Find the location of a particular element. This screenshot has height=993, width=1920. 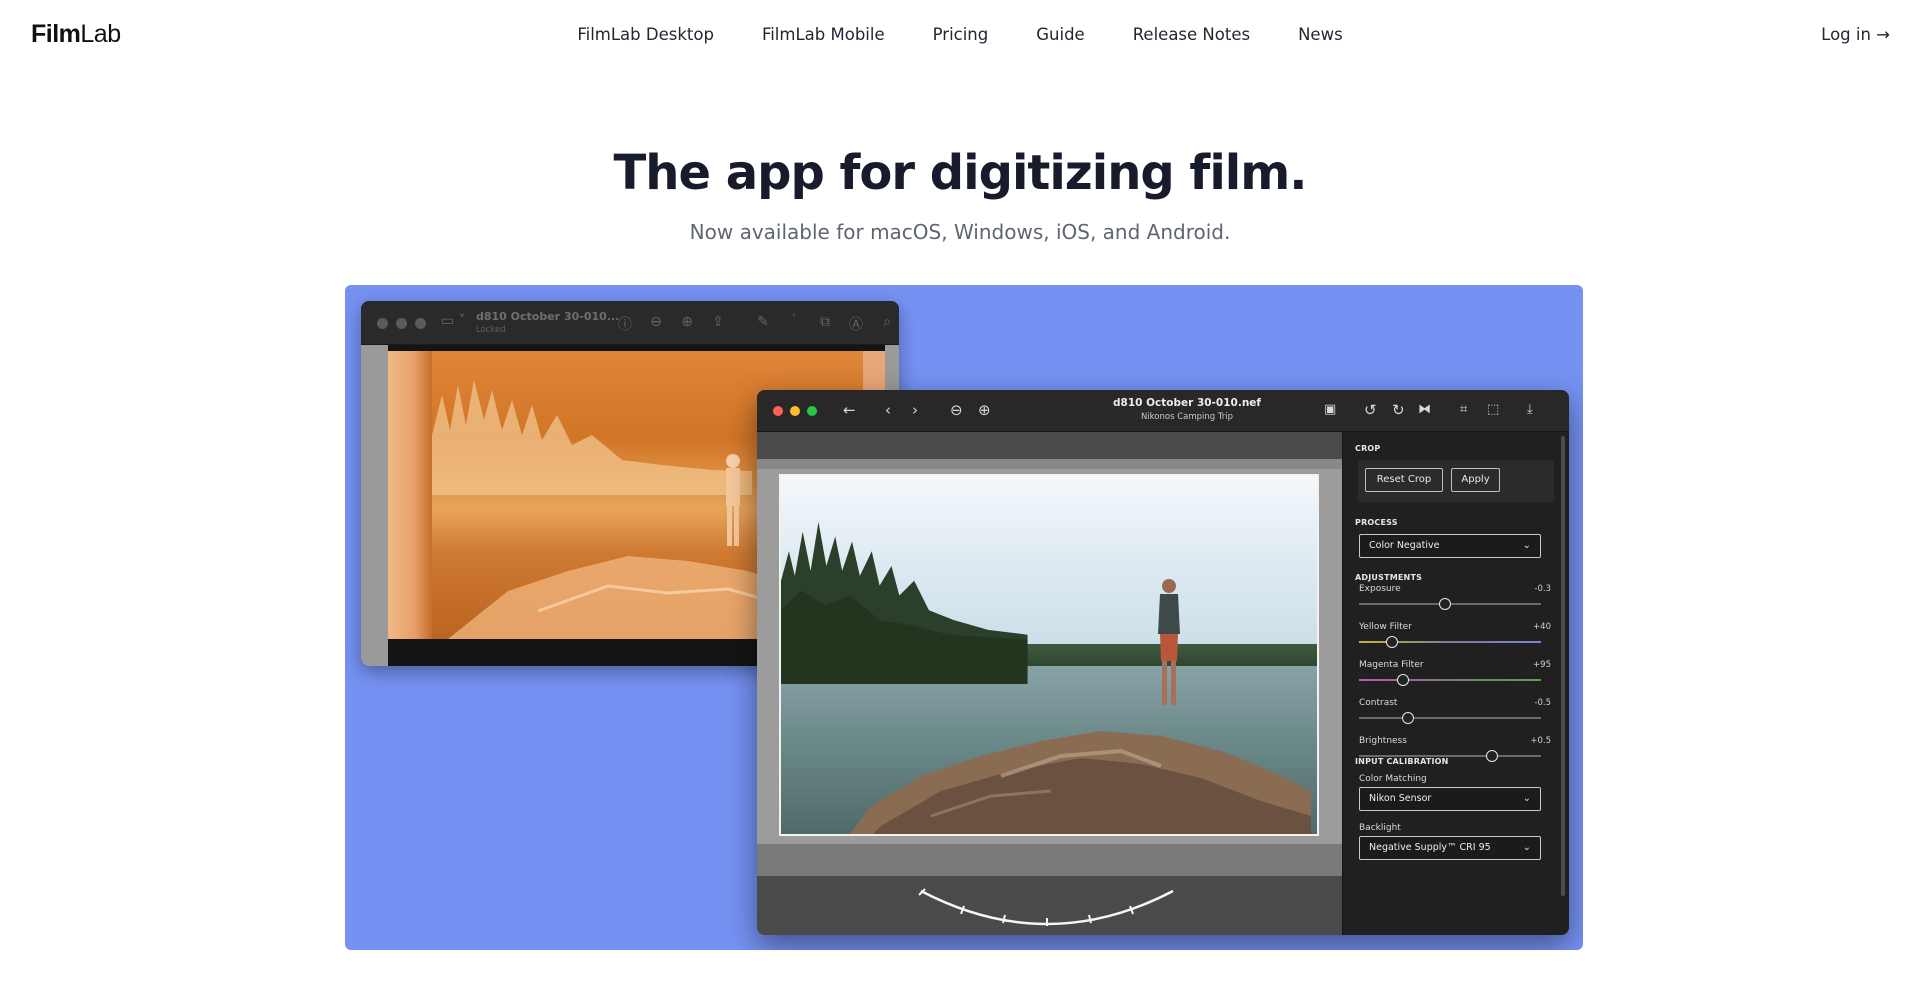

photo-person is located at coordinates (1169, 642).